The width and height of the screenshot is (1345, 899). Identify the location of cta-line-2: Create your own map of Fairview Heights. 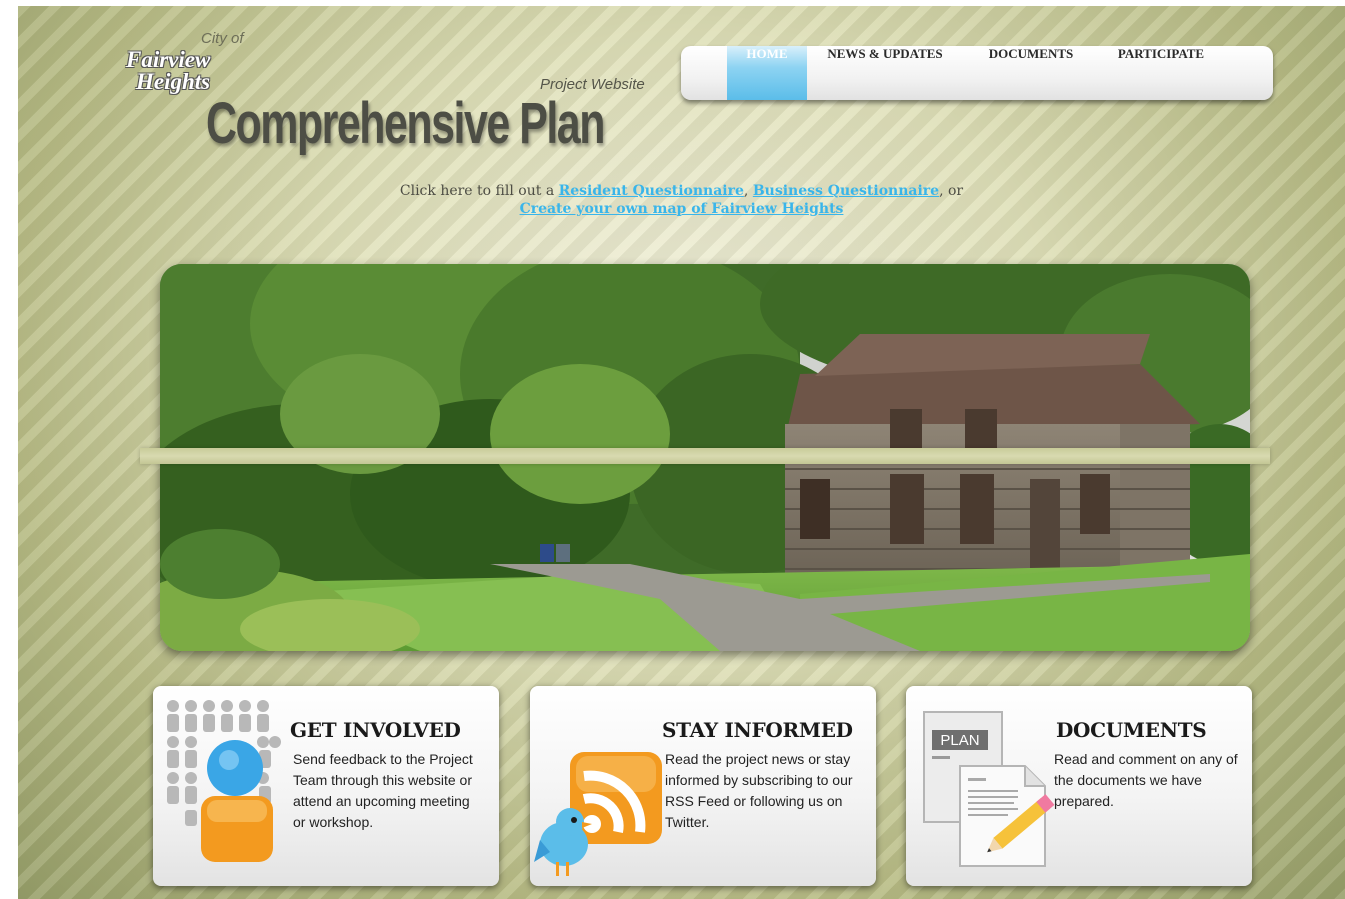
(681, 209).